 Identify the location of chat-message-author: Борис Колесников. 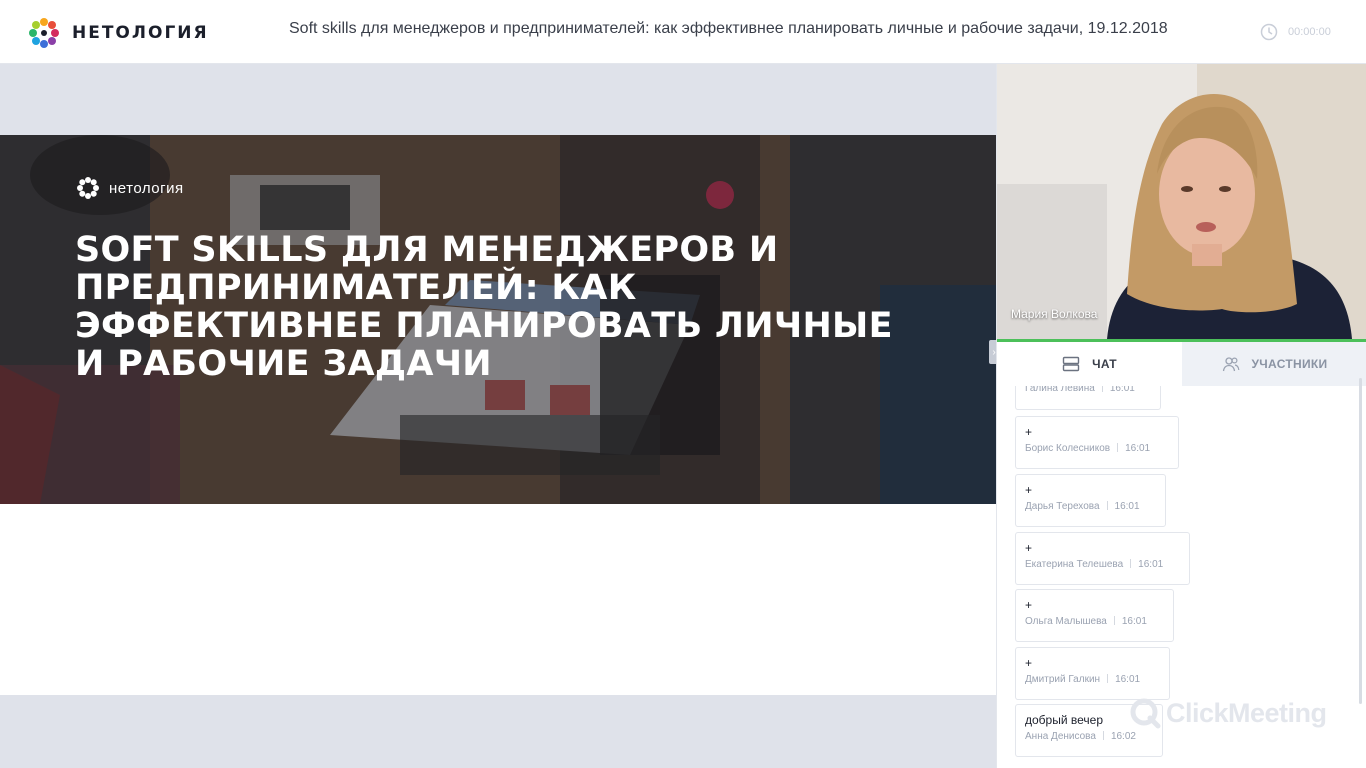
(1068, 448).